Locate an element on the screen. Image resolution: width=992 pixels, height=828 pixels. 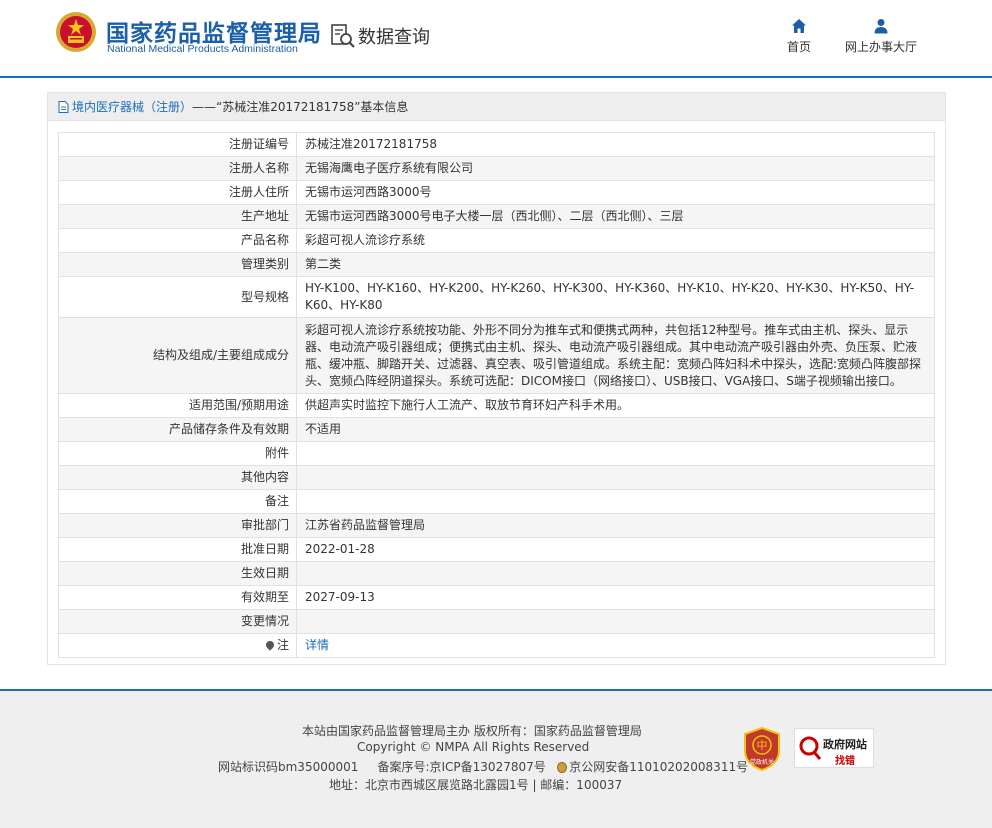
table-row: 变更情况 is located at coordinates (496, 621).